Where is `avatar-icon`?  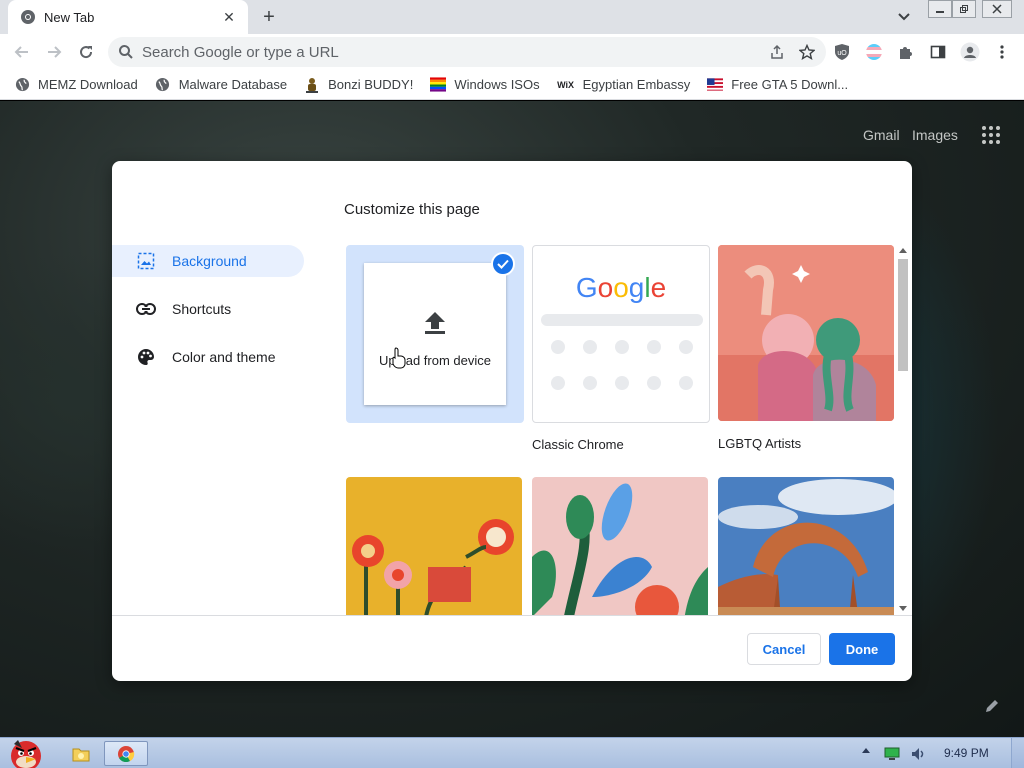 avatar-icon is located at coordinates (970, 52).